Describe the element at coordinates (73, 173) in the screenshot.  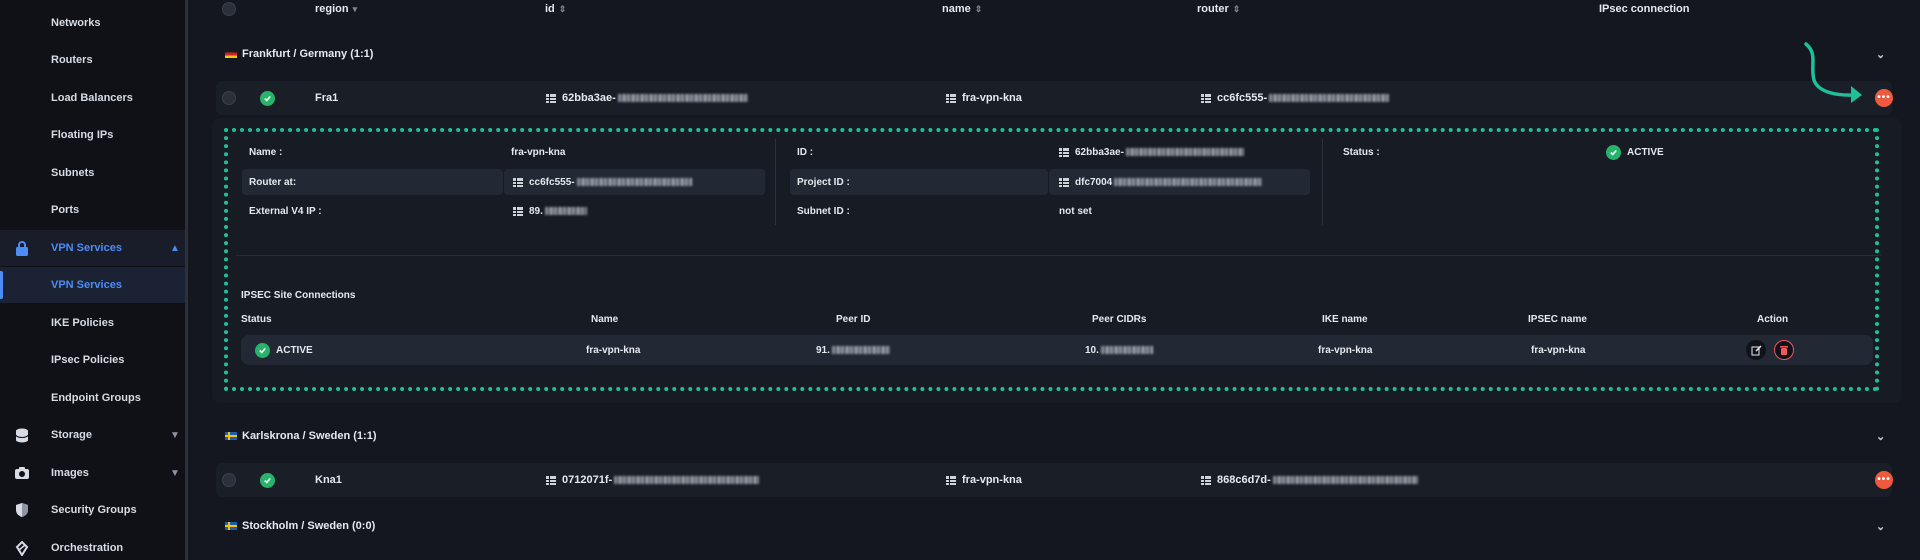
I see `sidebar-item-label: Subnets` at that location.